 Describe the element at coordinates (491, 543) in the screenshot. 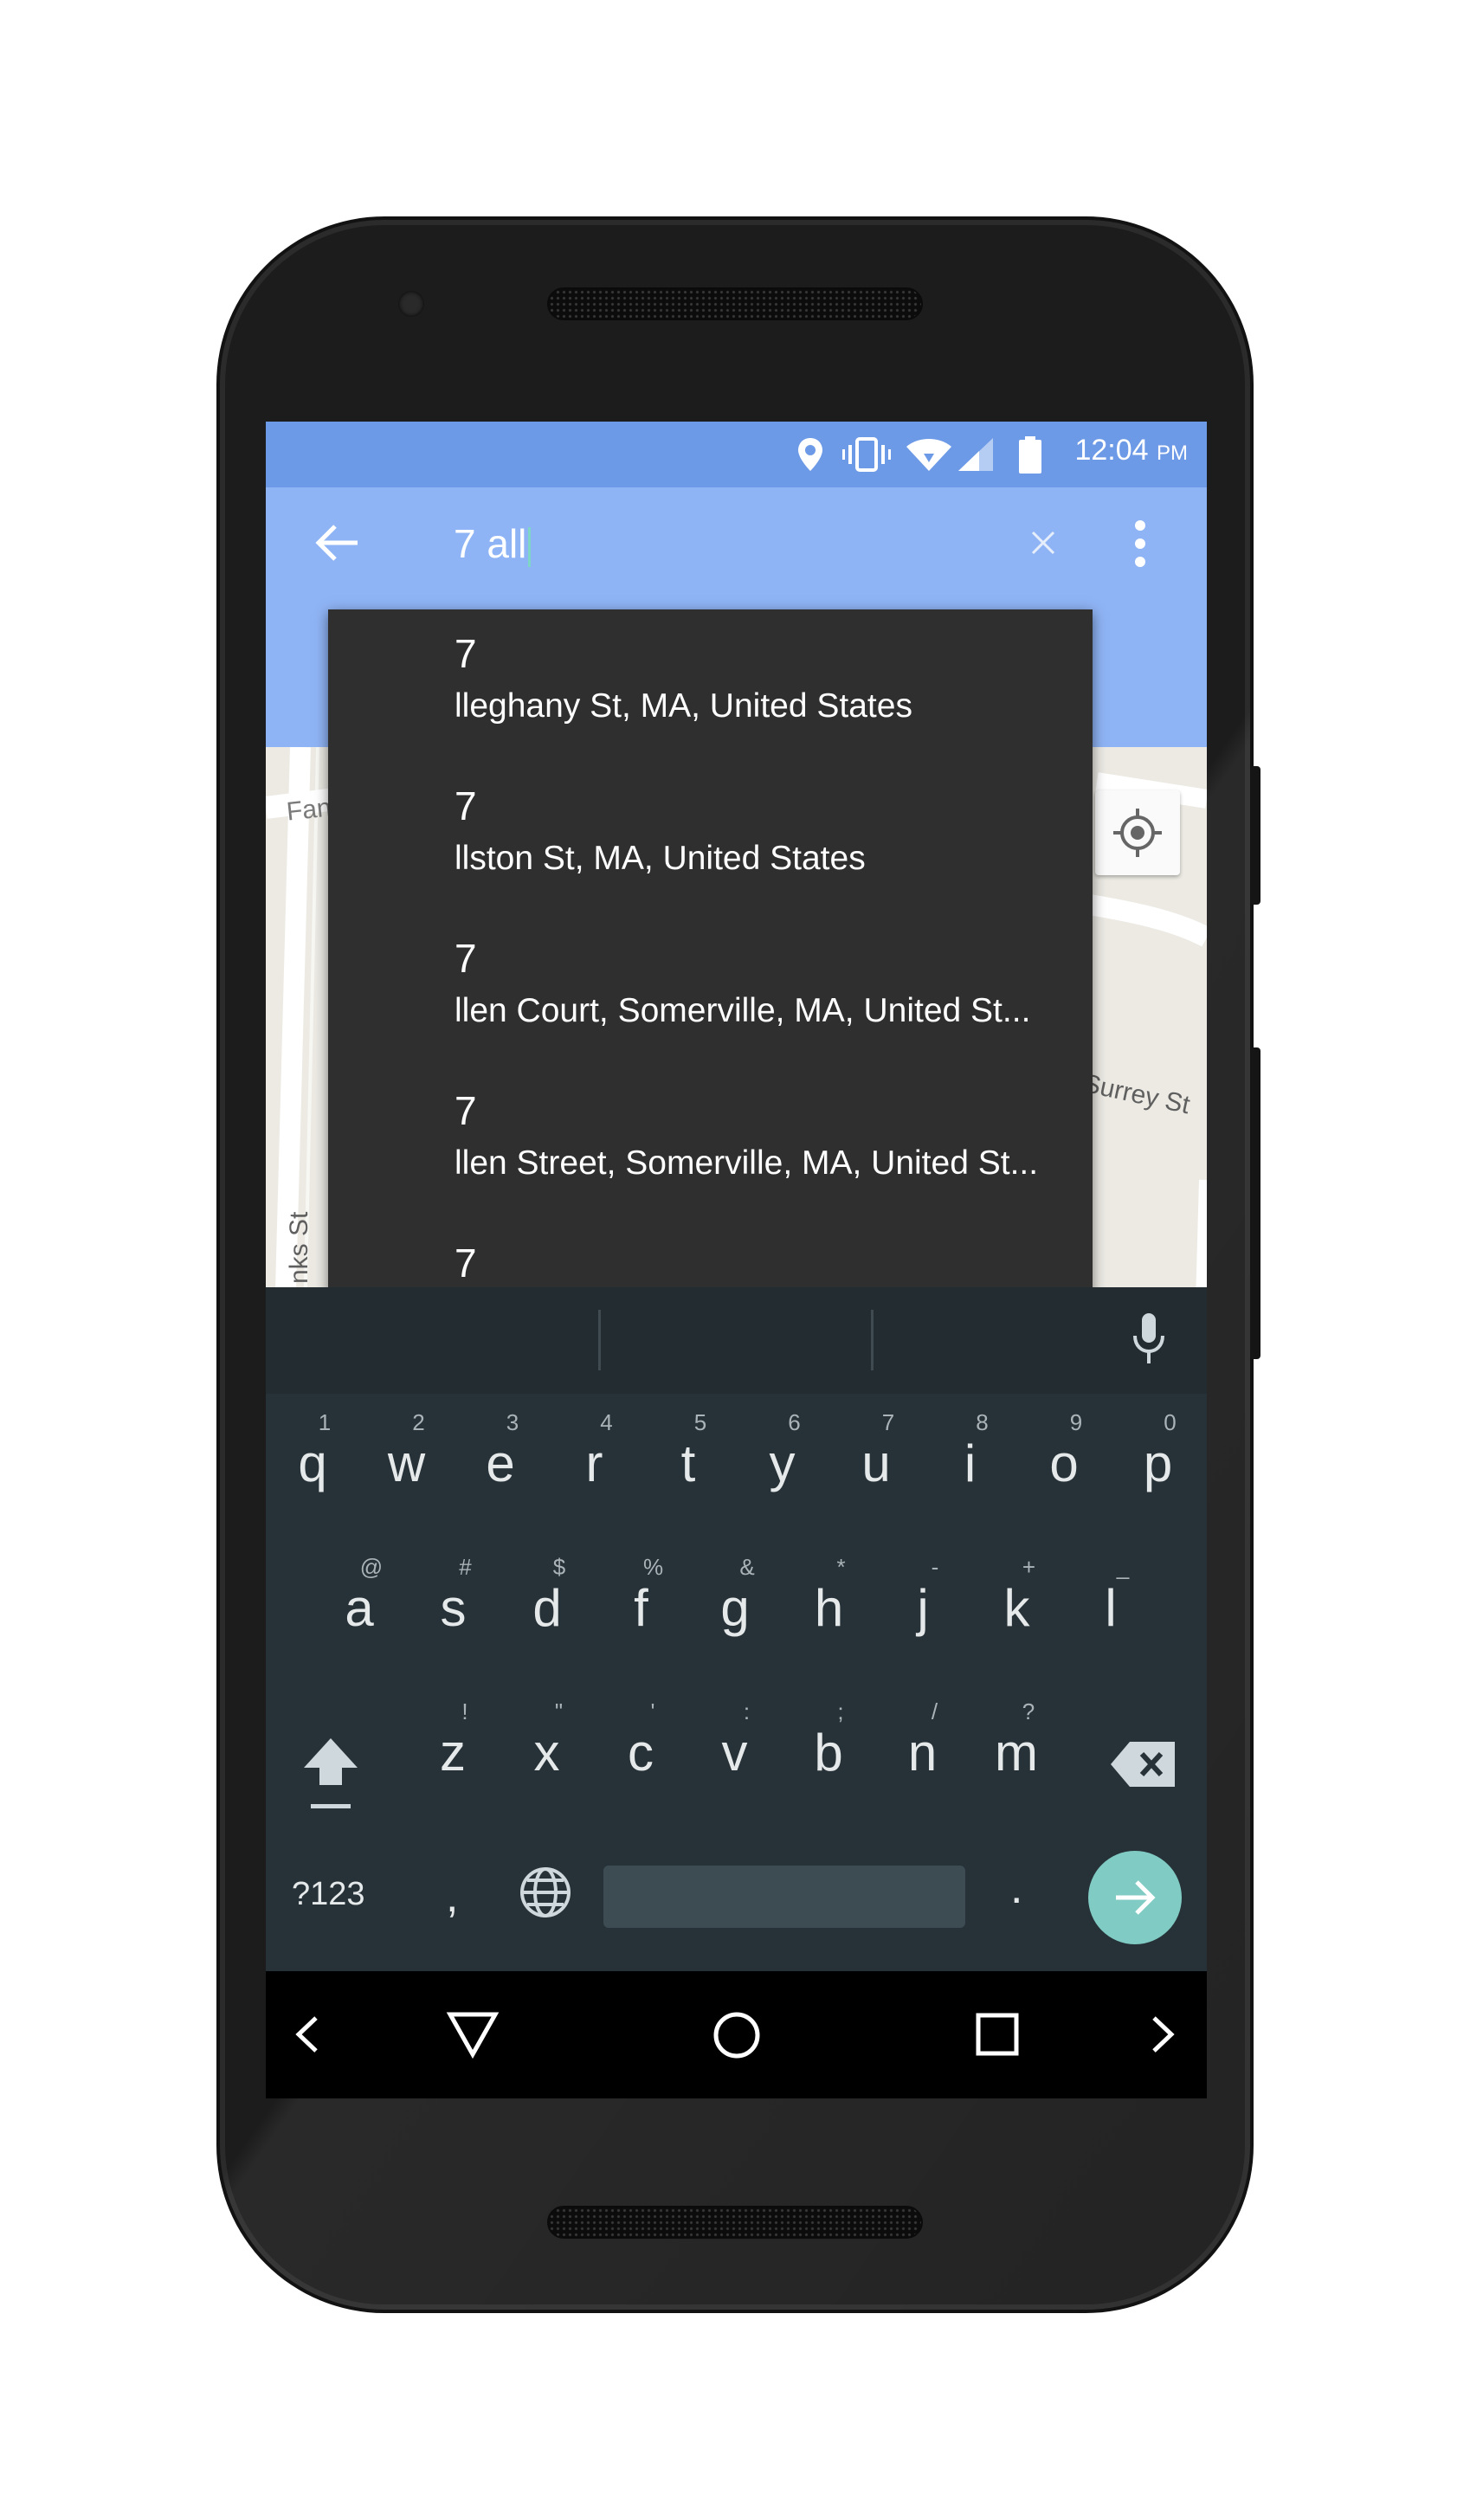

I see `search-query-text: 7 all` at that location.